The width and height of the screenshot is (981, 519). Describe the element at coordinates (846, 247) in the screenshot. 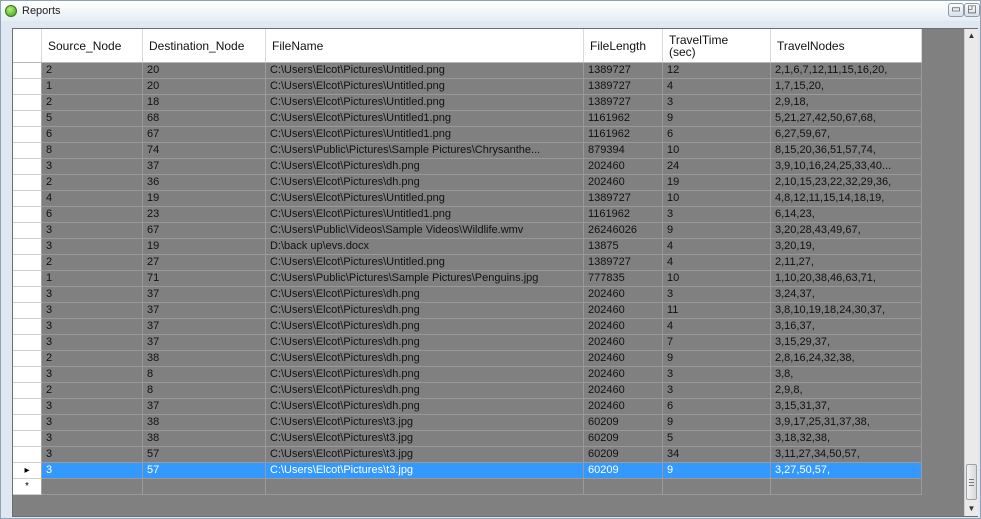

I see `table-cell-travelnodes: 3,20,19,` at that location.